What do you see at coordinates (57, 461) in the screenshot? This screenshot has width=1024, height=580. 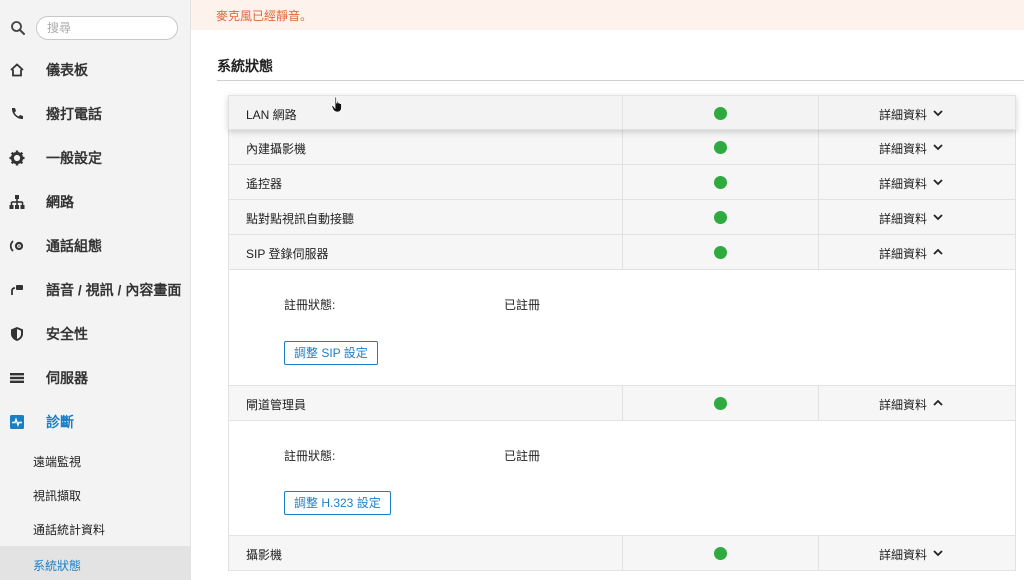 I see `sub-item-label: 遠端監視` at bounding box center [57, 461].